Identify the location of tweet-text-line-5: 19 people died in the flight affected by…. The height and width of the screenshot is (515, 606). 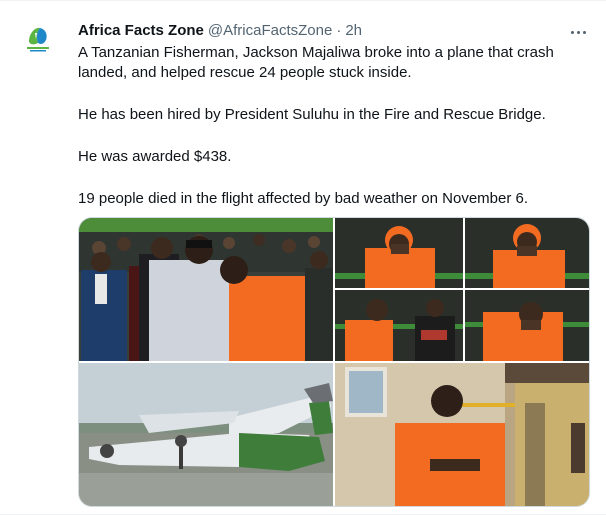
(303, 198).